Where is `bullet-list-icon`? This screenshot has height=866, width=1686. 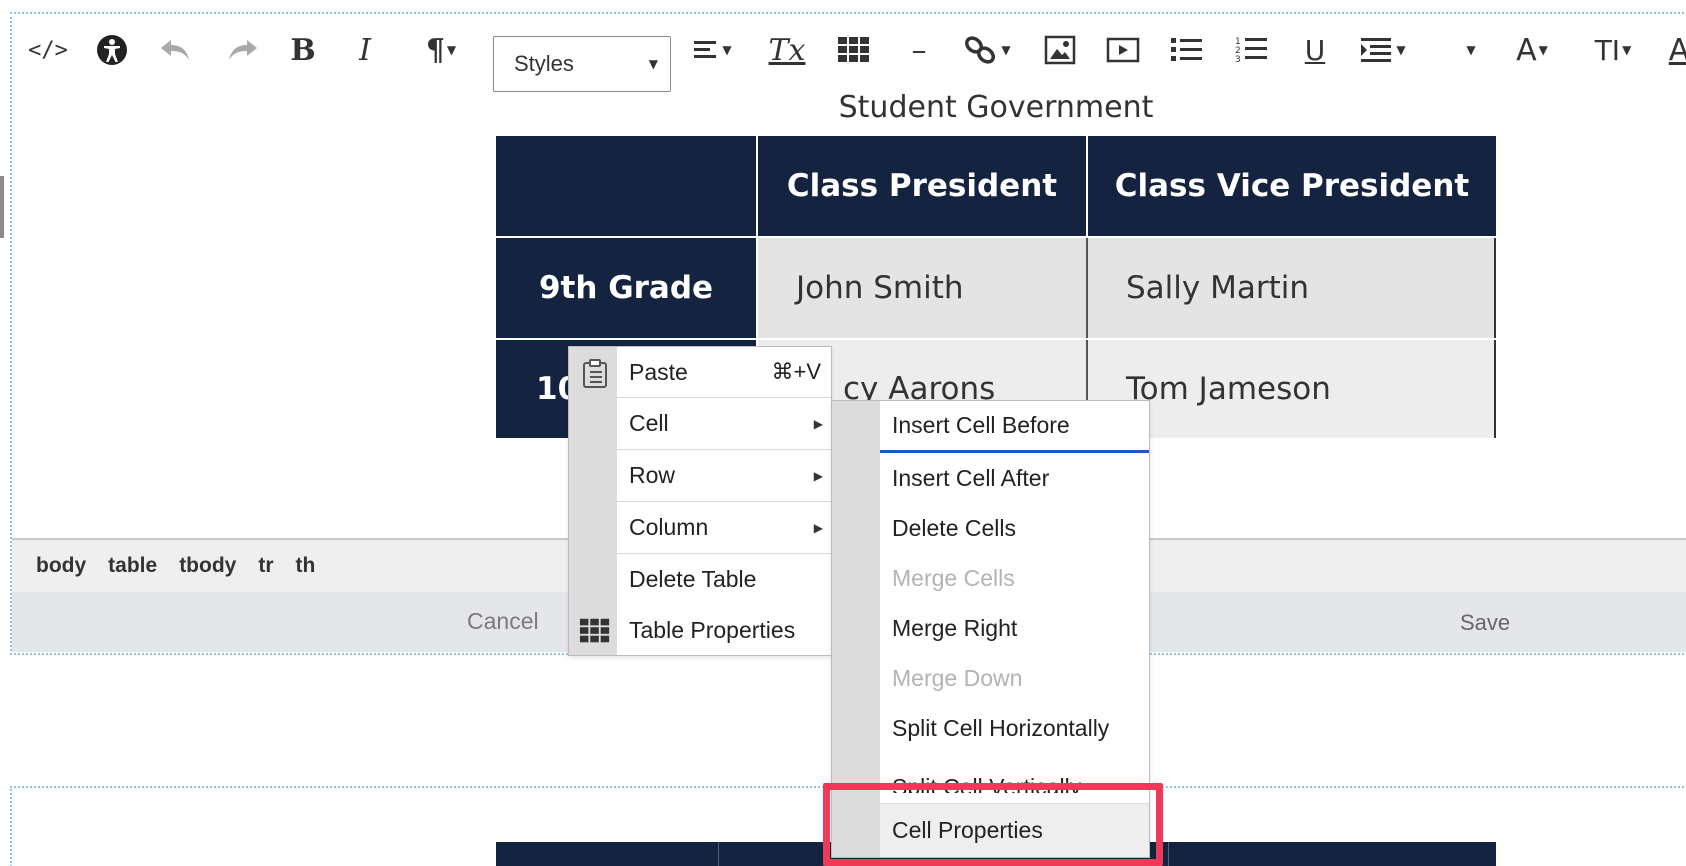 bullet-list-icon is located at coordinates (1187, 50).